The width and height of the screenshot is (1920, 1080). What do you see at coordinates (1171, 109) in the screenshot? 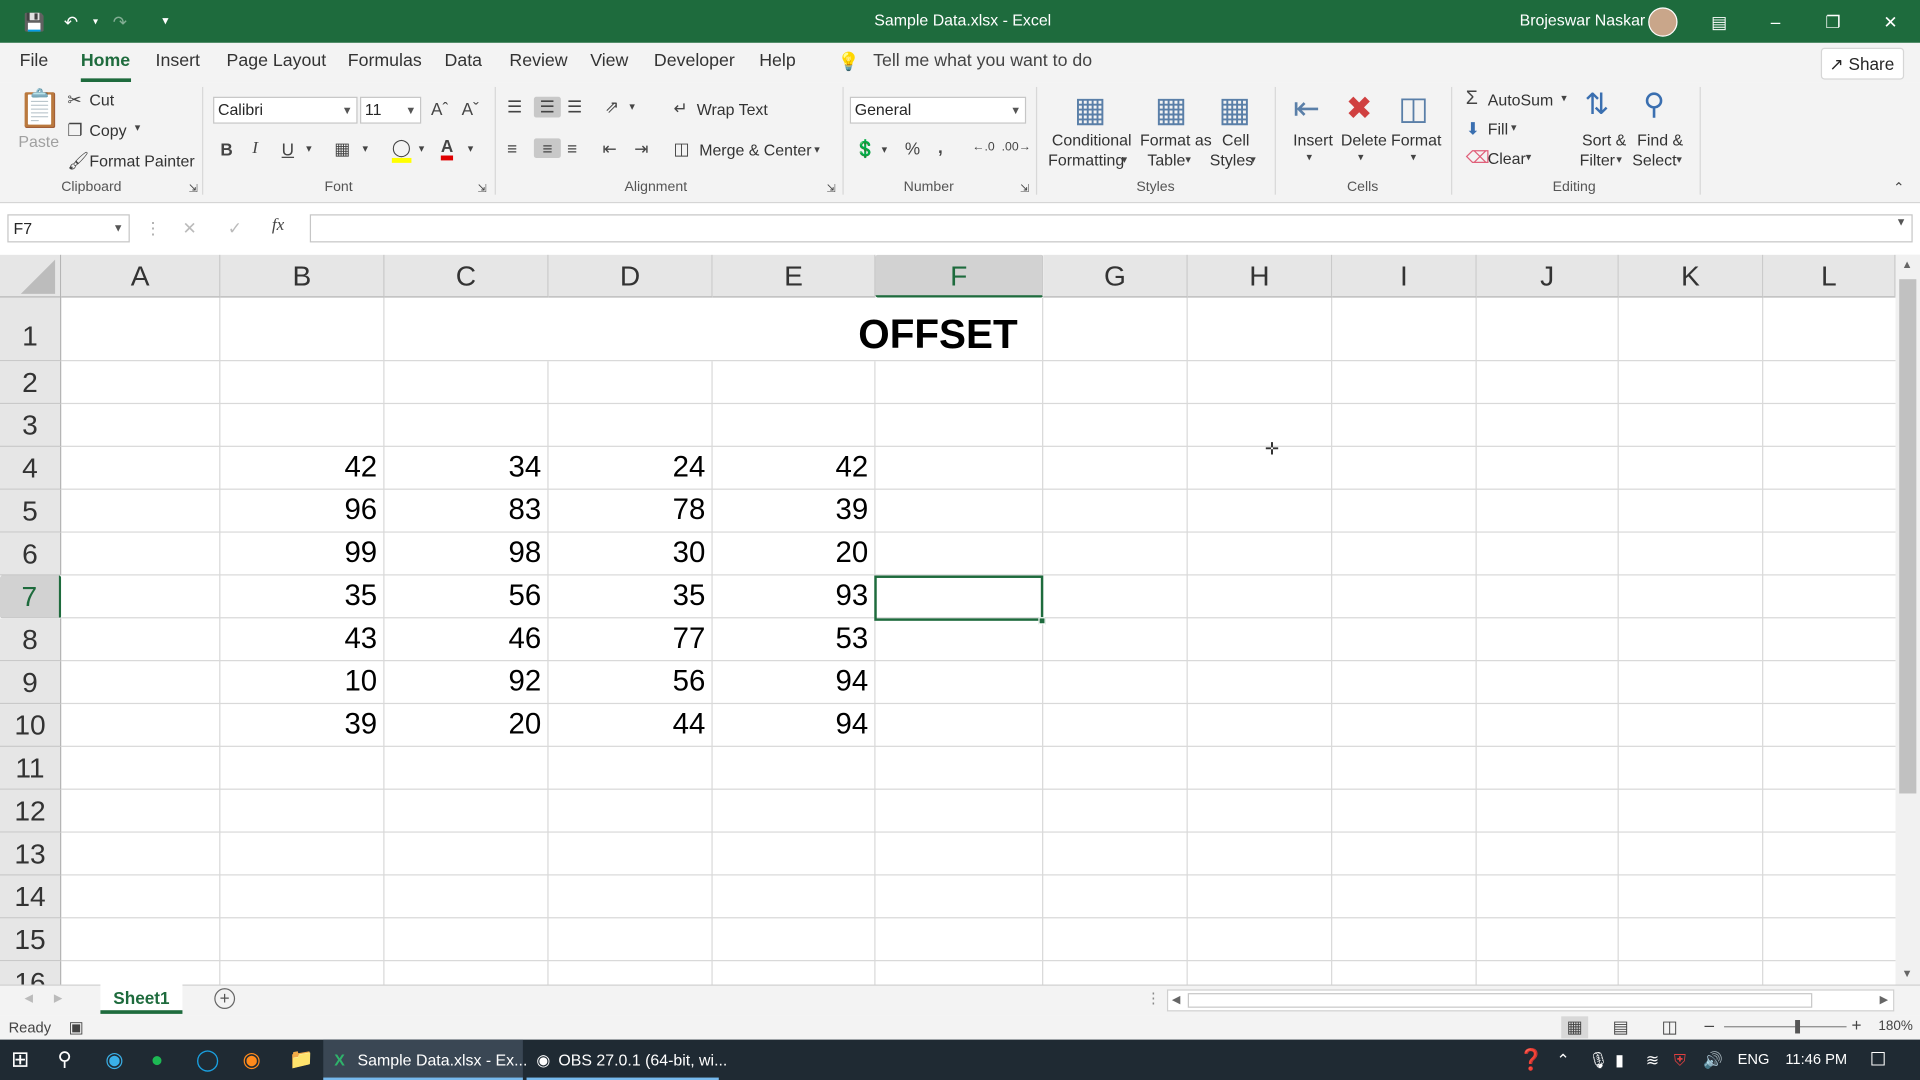
I see `format-as-table-icon: ▦` at bounding box center [1171, 109].